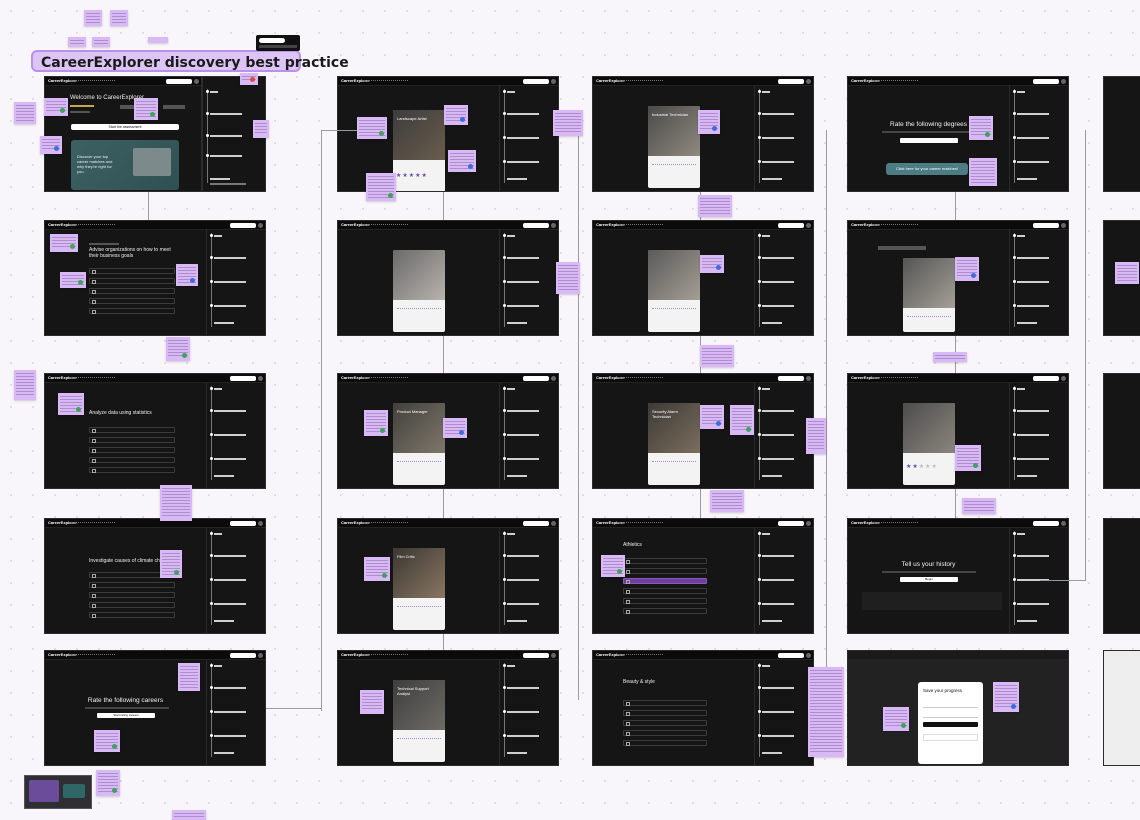  What do you see at coordinates (278, 43) in the screenshot?
I see `board-thumbnail` at bounding box center [278, 43].